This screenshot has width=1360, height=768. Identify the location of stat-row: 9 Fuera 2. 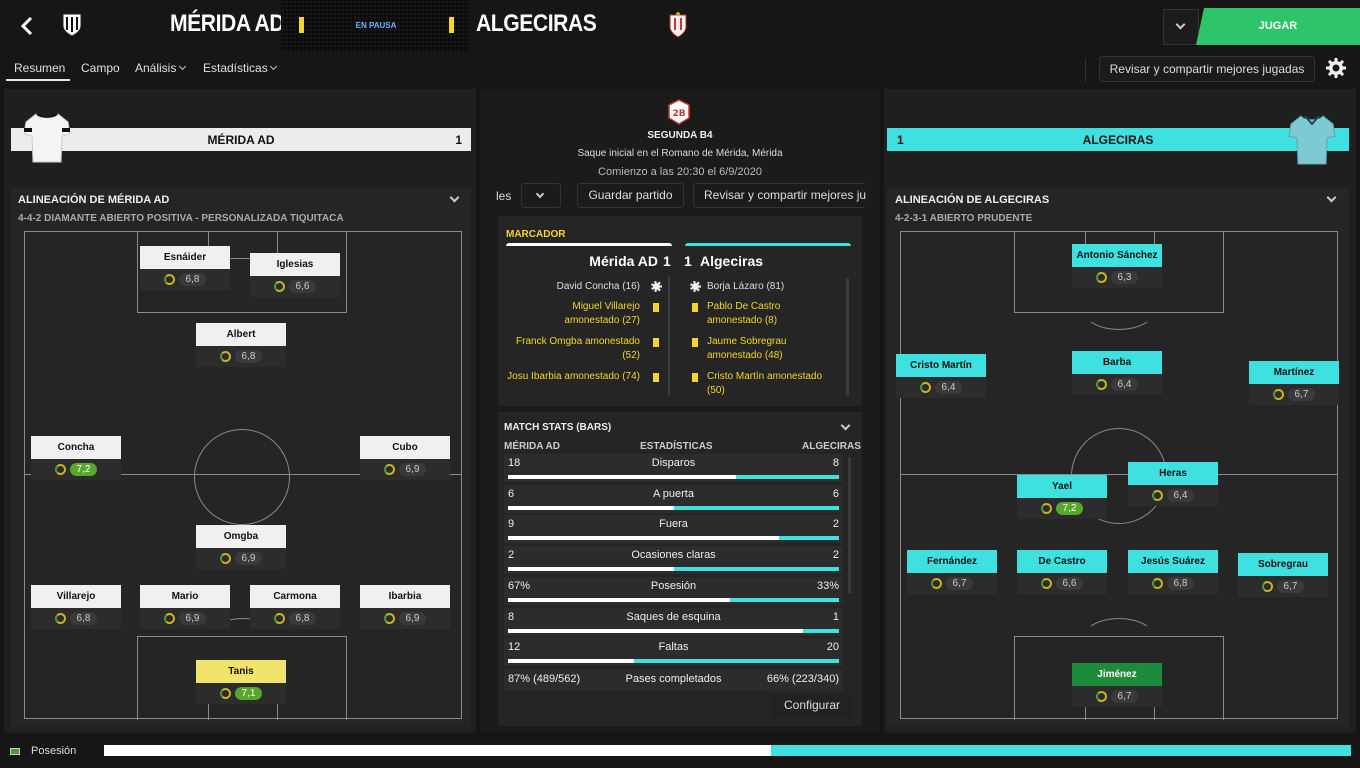
(673, 529).